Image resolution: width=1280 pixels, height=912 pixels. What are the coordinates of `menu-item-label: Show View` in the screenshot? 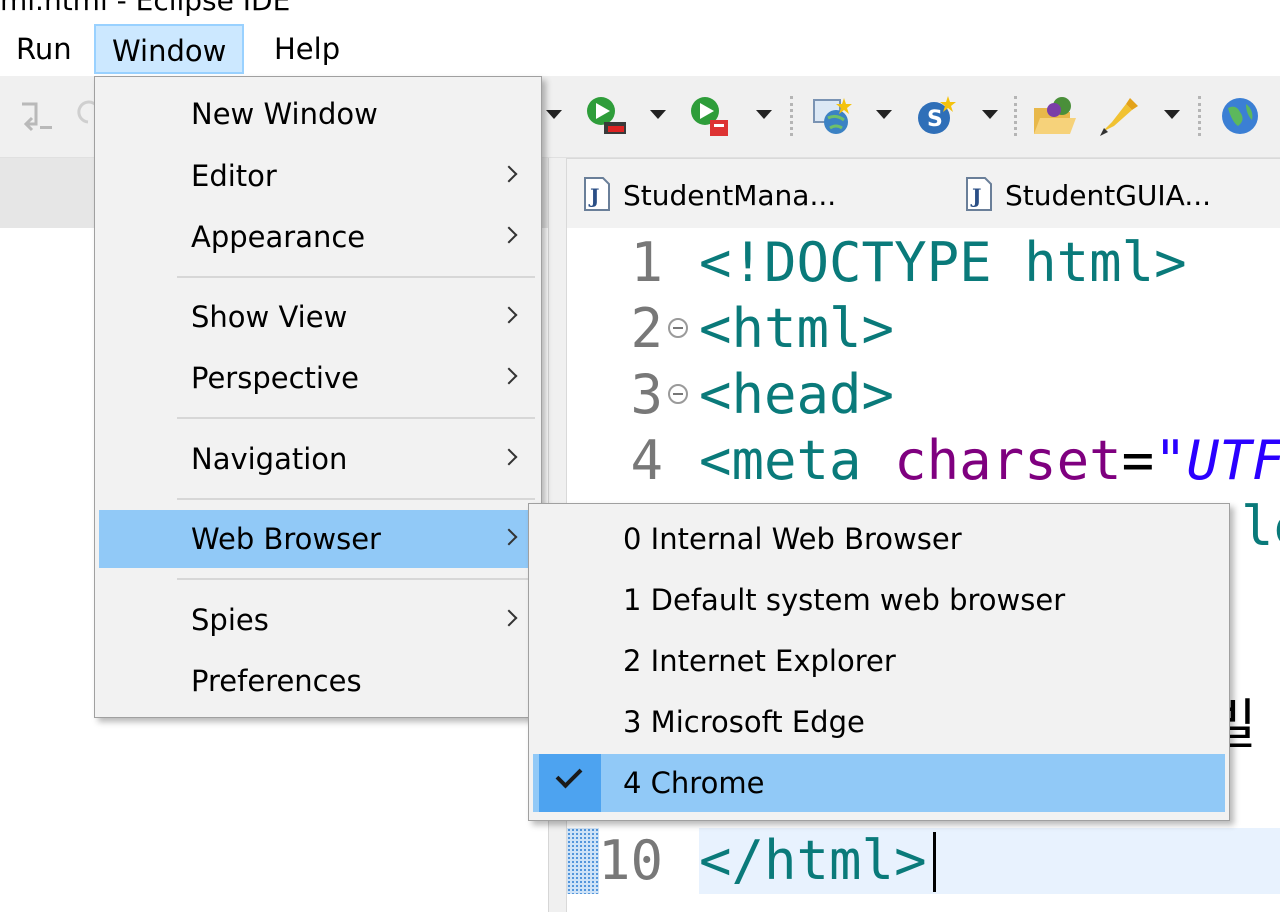 It's located at (269, 317).